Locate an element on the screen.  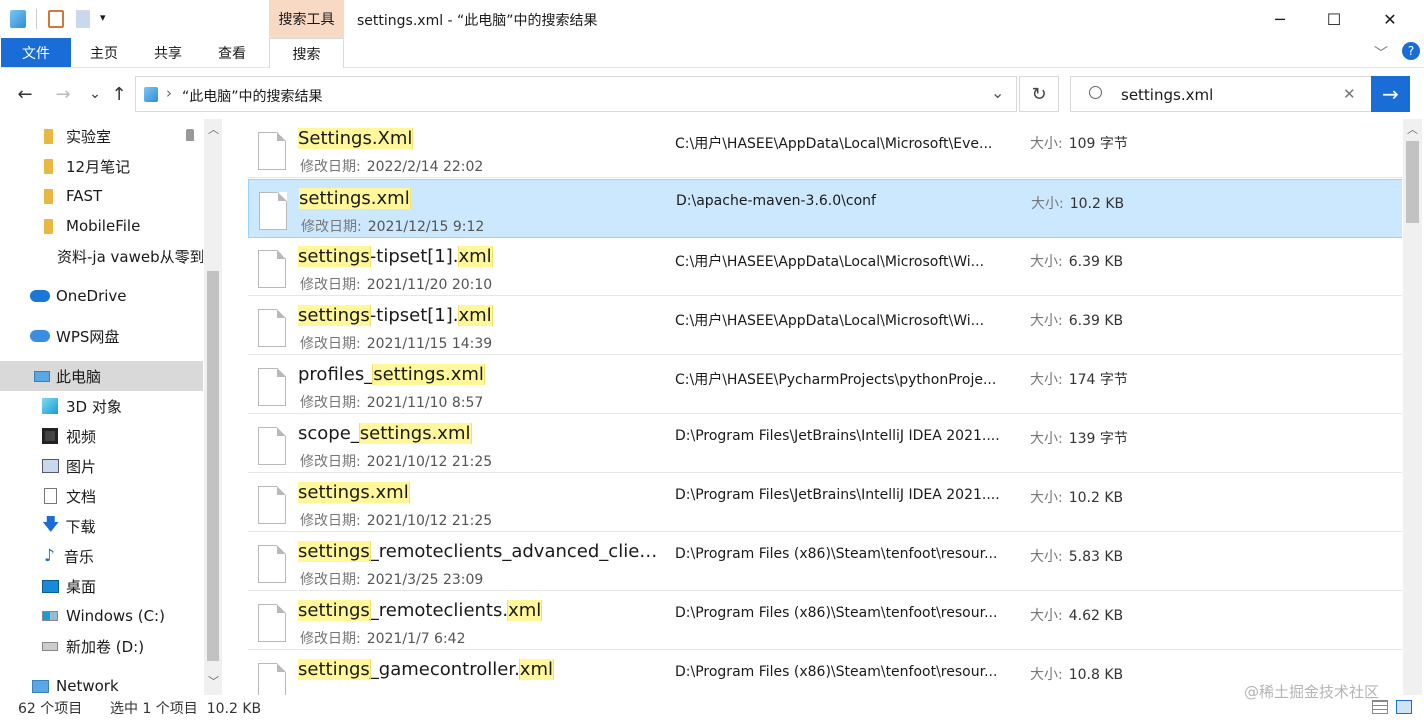
results-scrollbar: ︿ is located at coordinates (1412, 407).